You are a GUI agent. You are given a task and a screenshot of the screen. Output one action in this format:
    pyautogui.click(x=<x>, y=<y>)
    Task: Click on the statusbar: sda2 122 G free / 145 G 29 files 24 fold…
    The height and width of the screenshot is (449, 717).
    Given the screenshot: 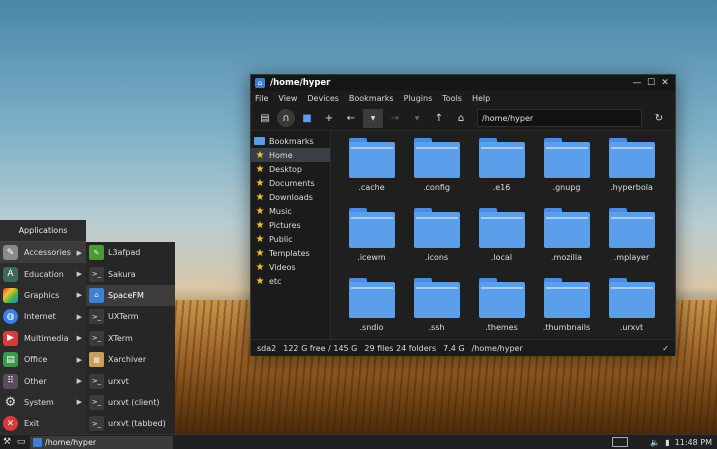 What is the action you would take?
    pyautogui.click(x=463, y=347)
    